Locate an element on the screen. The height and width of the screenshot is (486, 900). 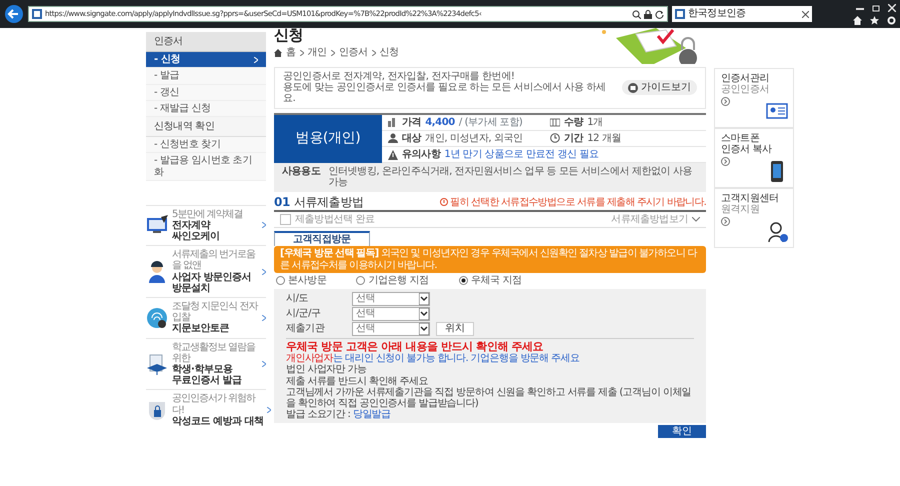
promo-caption: 서류제출의 번거로움을 없앤 is located at coordinates (214, 260).